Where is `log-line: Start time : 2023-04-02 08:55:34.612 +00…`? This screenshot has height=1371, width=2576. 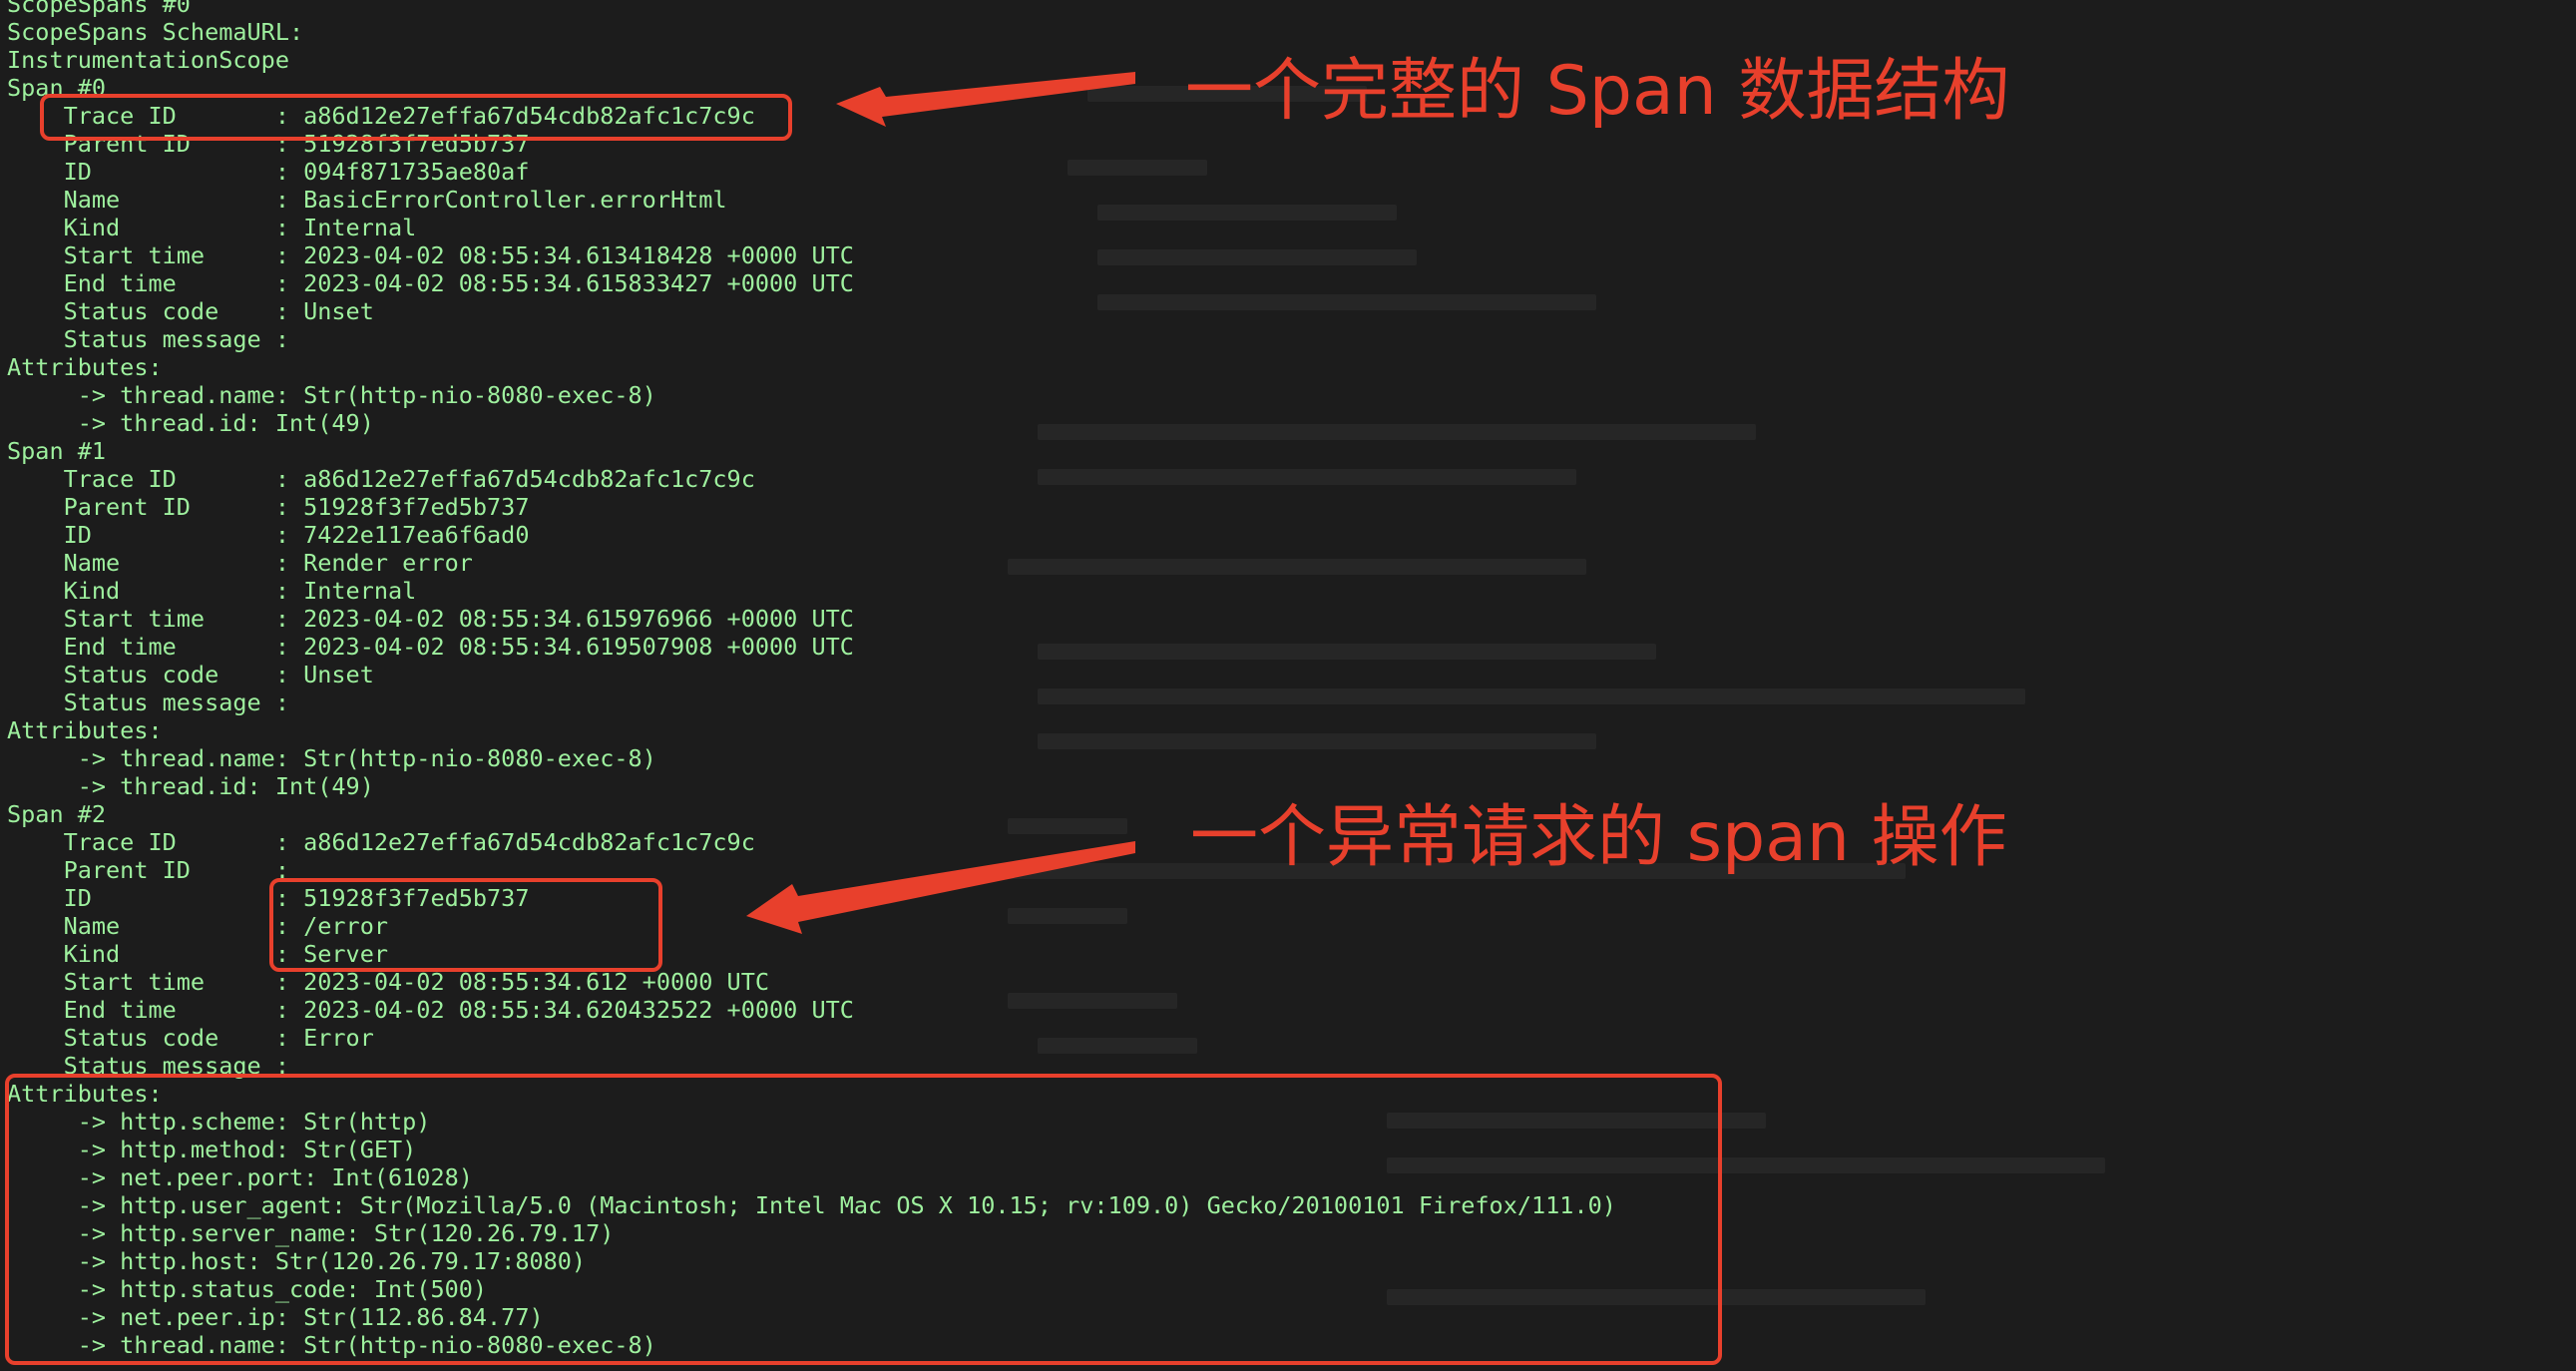 log-line: Start time : 2023-04-02 08:55:34.612 +00… is located at coordinates (388, 982).